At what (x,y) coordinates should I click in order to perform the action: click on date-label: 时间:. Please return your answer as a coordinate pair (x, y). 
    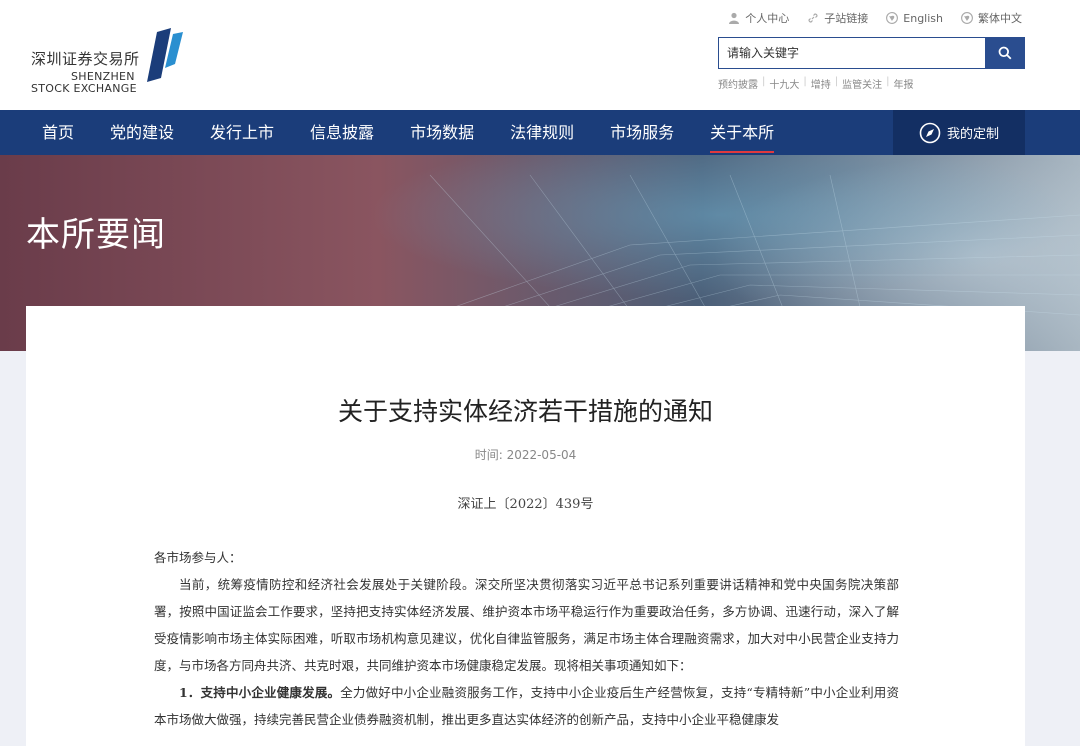
    Looking at the image, I should click on (488, 455).